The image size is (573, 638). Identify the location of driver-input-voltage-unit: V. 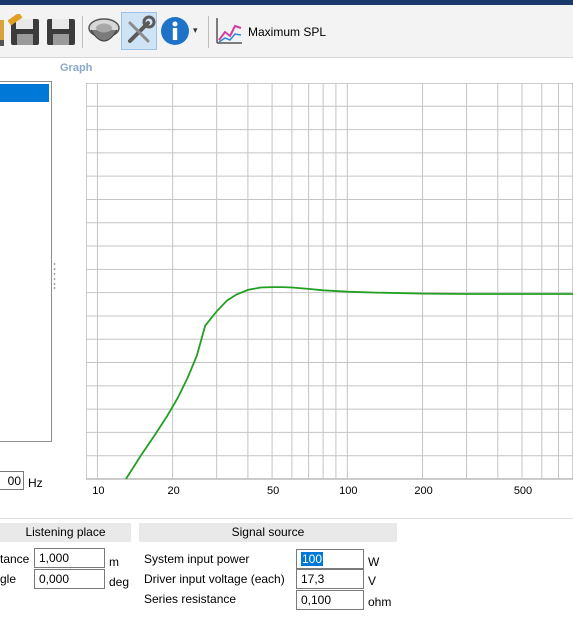
(372, 581).